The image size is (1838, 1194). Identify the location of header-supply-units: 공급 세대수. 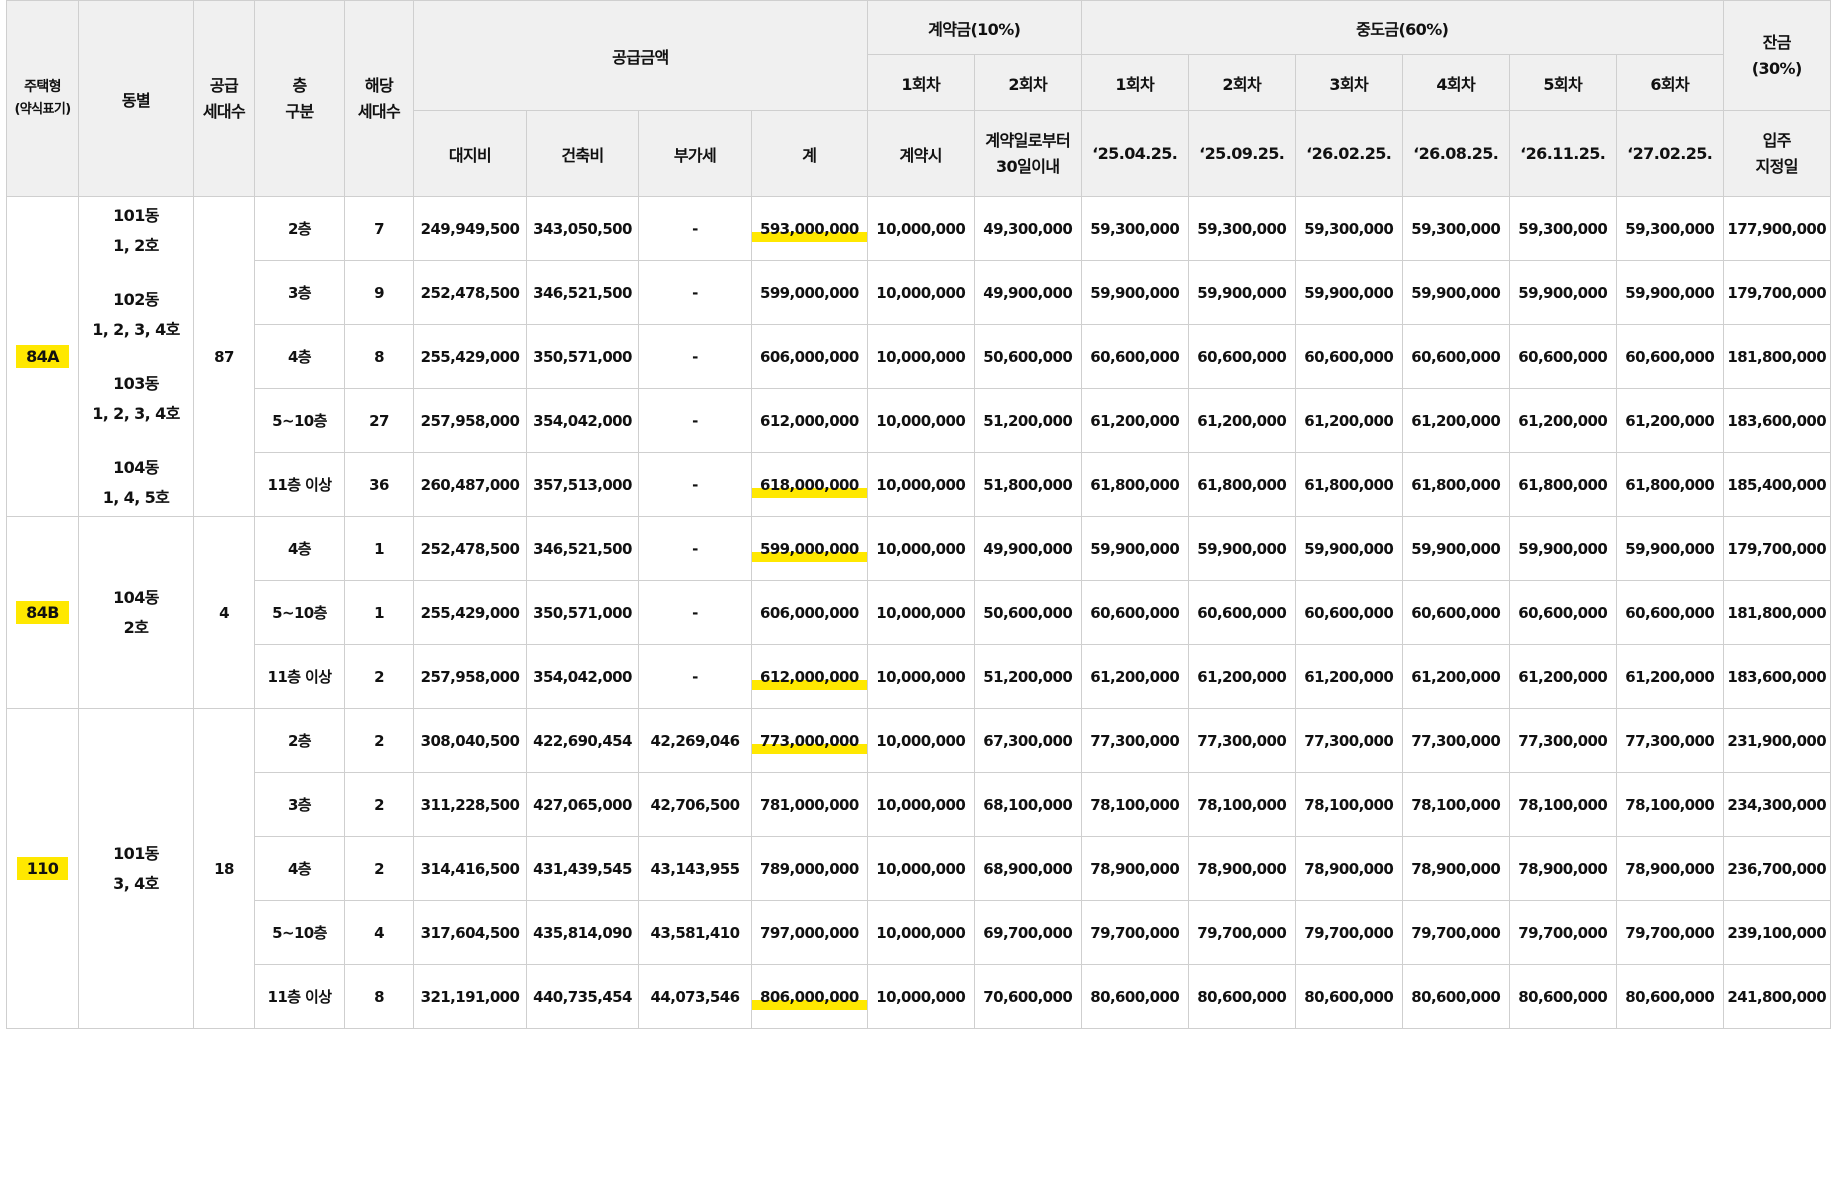
(224, 98).